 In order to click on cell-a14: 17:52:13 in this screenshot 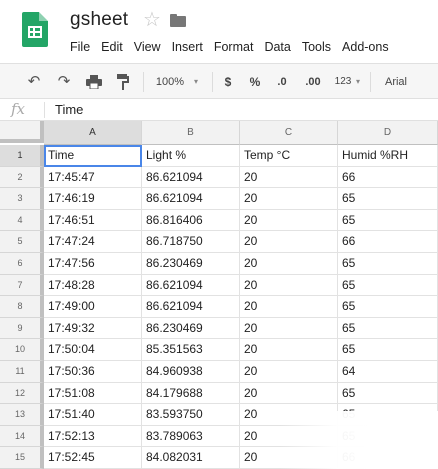, I will do `click(93, 436)`.